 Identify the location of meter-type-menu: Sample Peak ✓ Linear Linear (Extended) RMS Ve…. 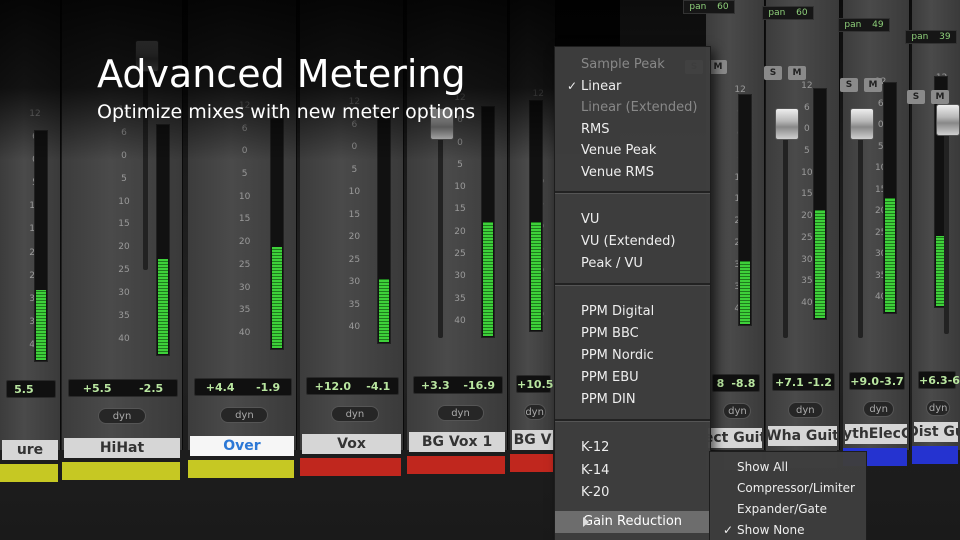
(632, 293).